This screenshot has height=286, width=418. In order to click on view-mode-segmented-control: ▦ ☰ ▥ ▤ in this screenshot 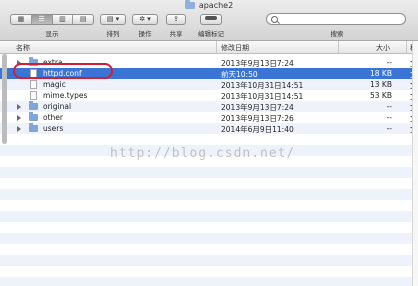, I will do `click(52, 19)`.